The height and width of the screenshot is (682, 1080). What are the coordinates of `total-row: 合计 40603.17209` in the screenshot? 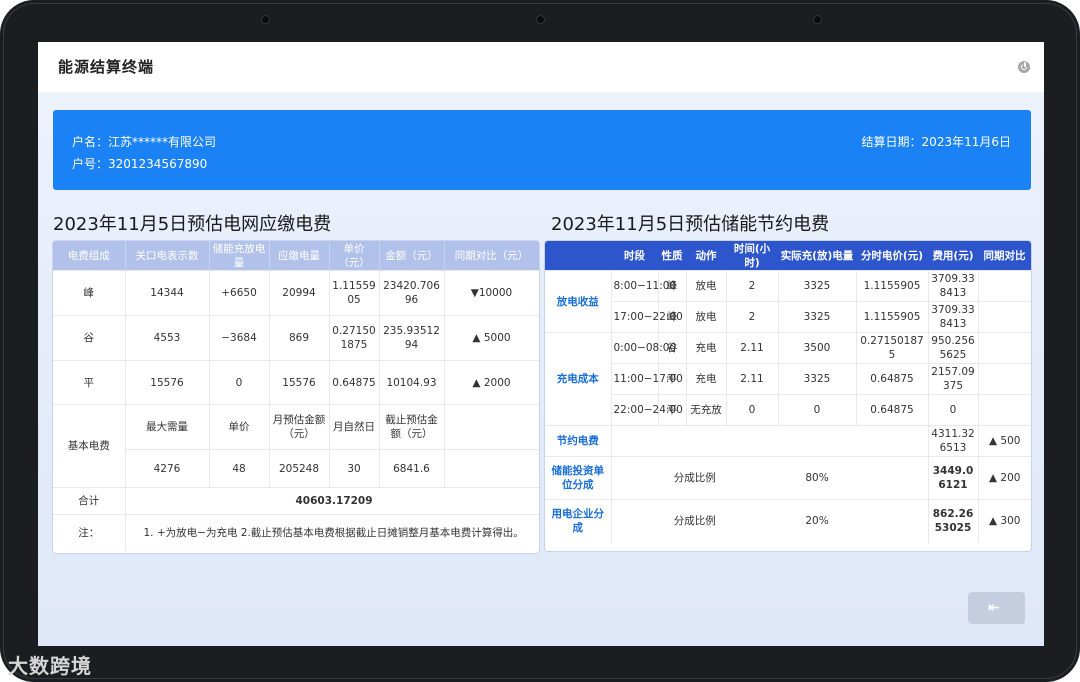 It's located at (296, 501).